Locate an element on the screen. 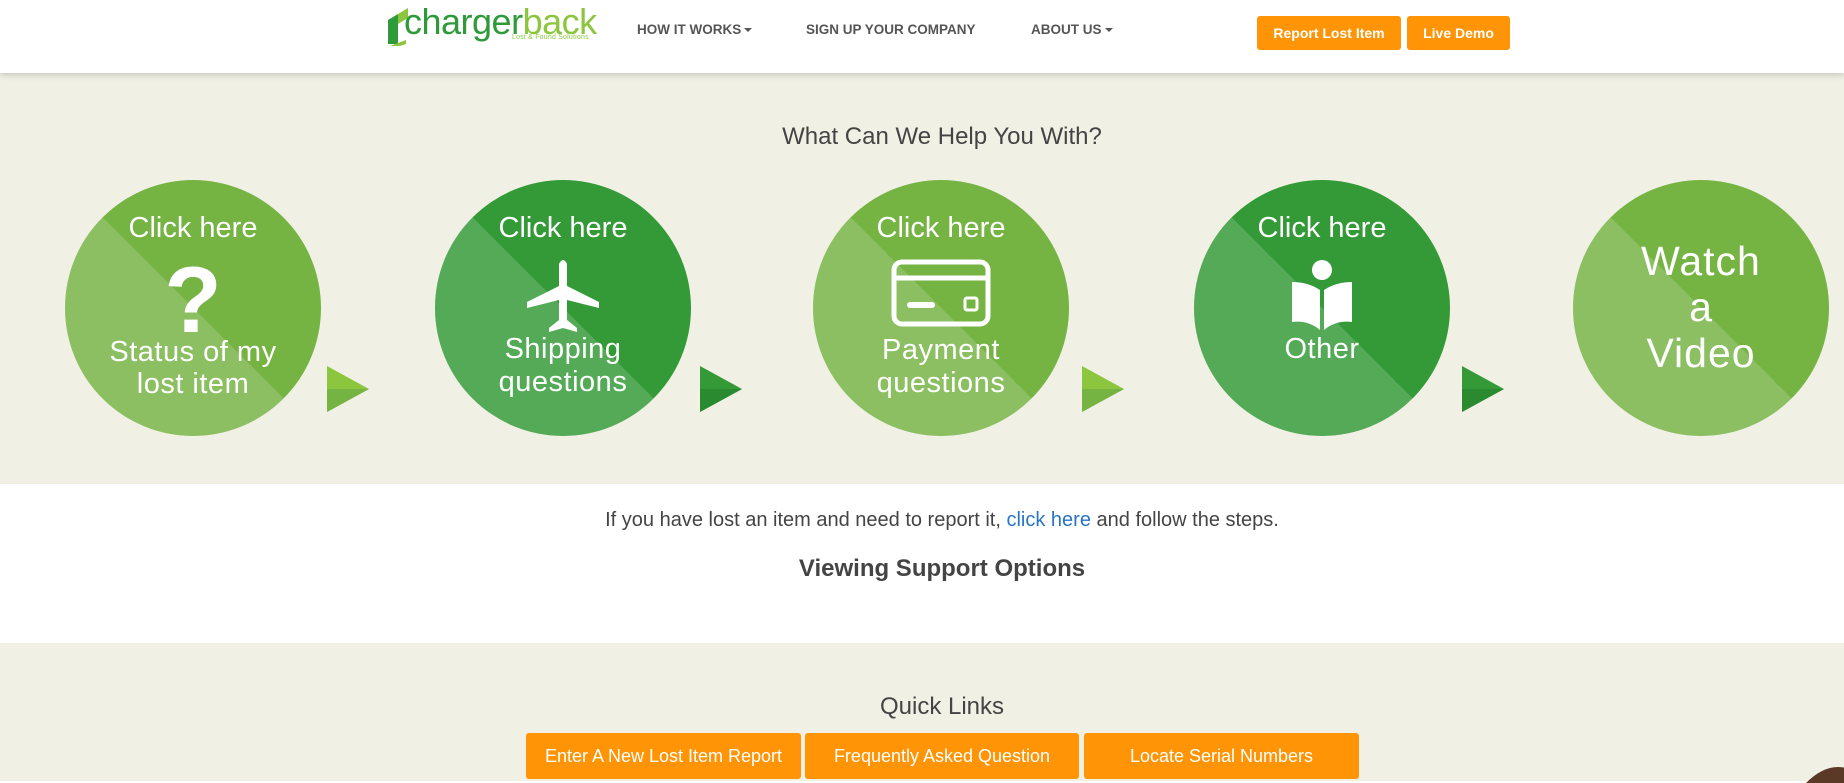 The height and width of the screenshot is (783, 1844). shipping-questions-card: Click here Shipping questions is located at coordinates (563, 308).